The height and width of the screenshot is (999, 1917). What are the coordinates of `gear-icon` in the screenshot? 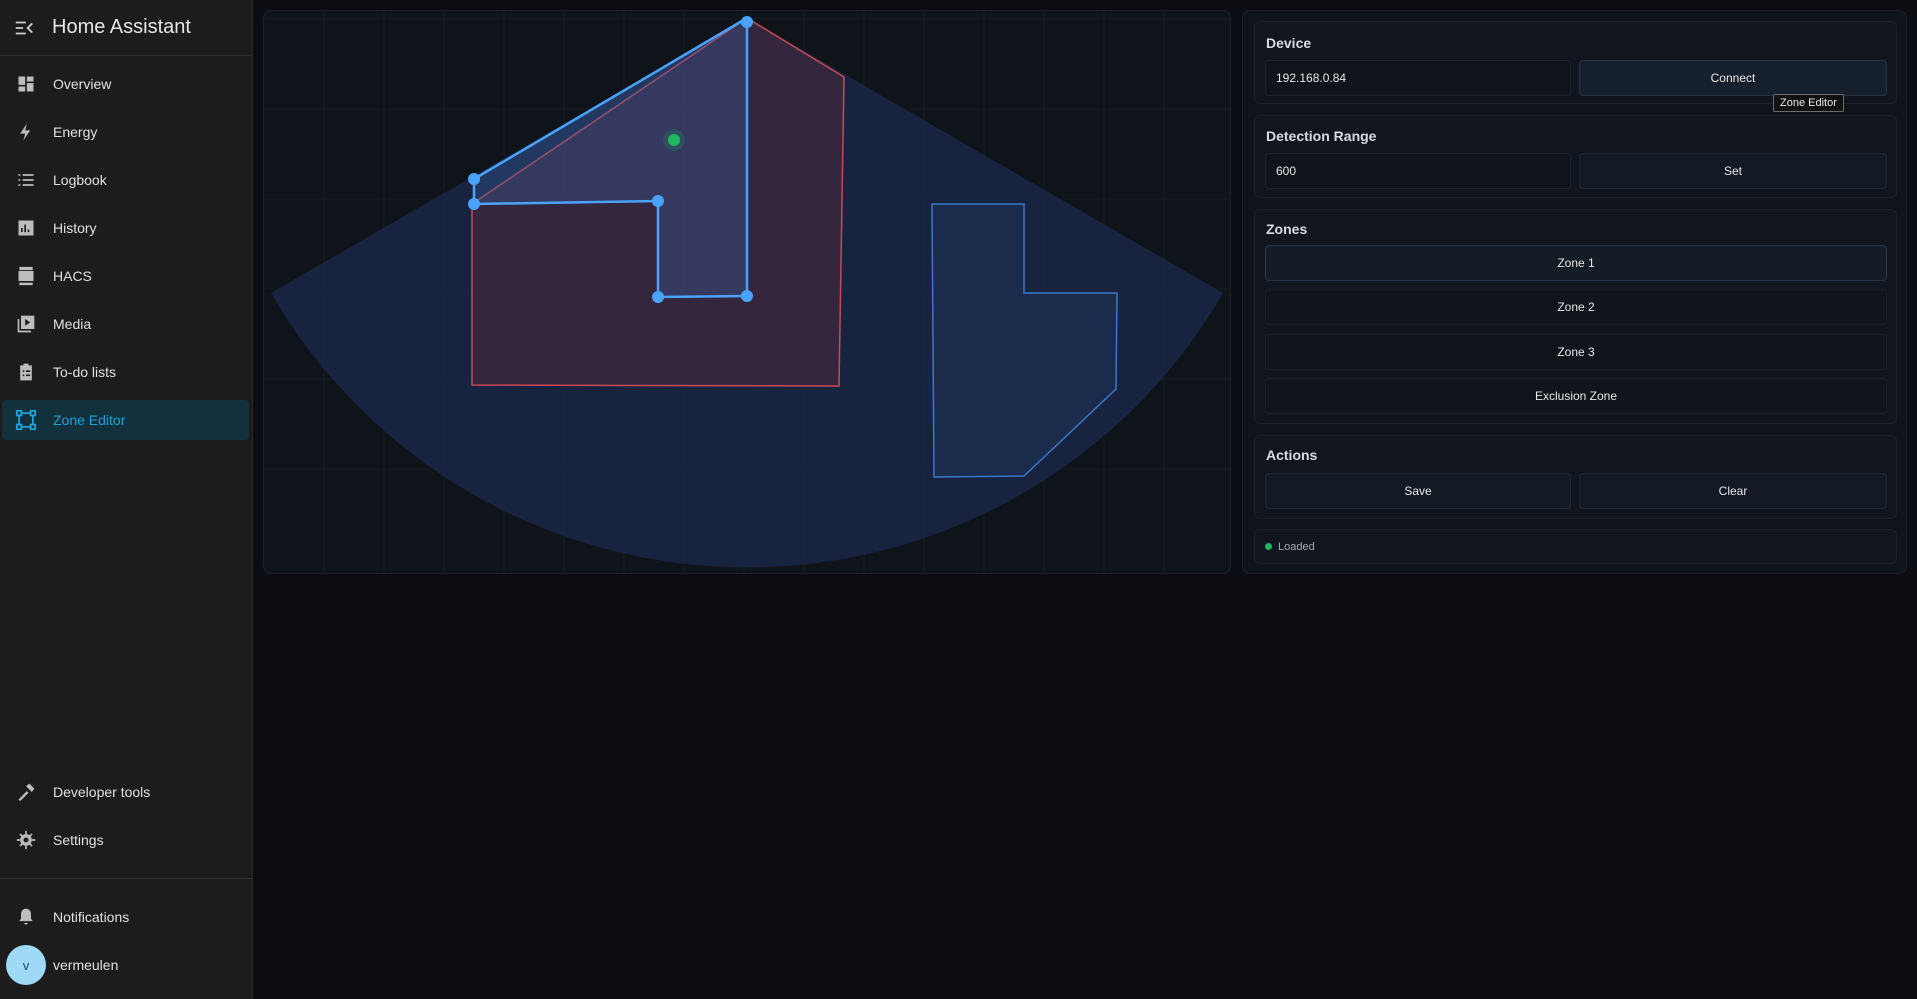 It's located at (26, 840).